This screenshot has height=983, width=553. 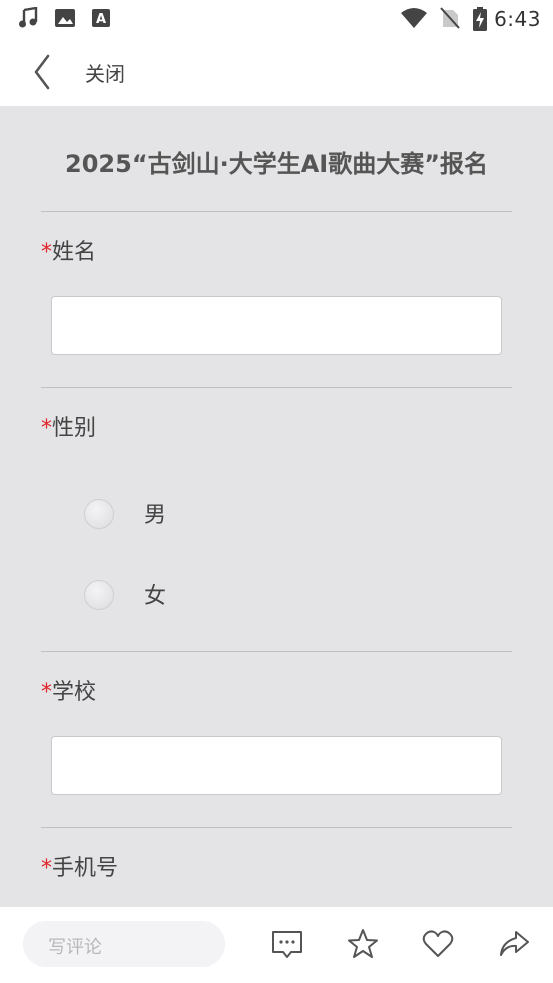 I want to click on text-a-icon: A, so click(x=101, y=18).